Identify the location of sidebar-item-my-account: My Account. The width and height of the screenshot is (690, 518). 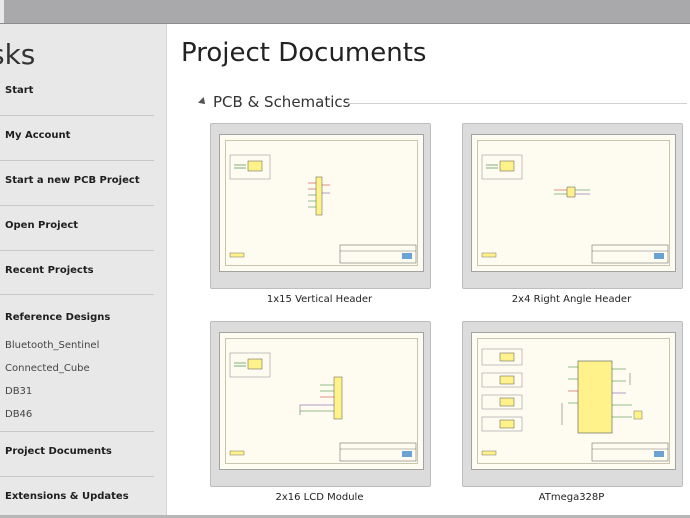
(37, 135).